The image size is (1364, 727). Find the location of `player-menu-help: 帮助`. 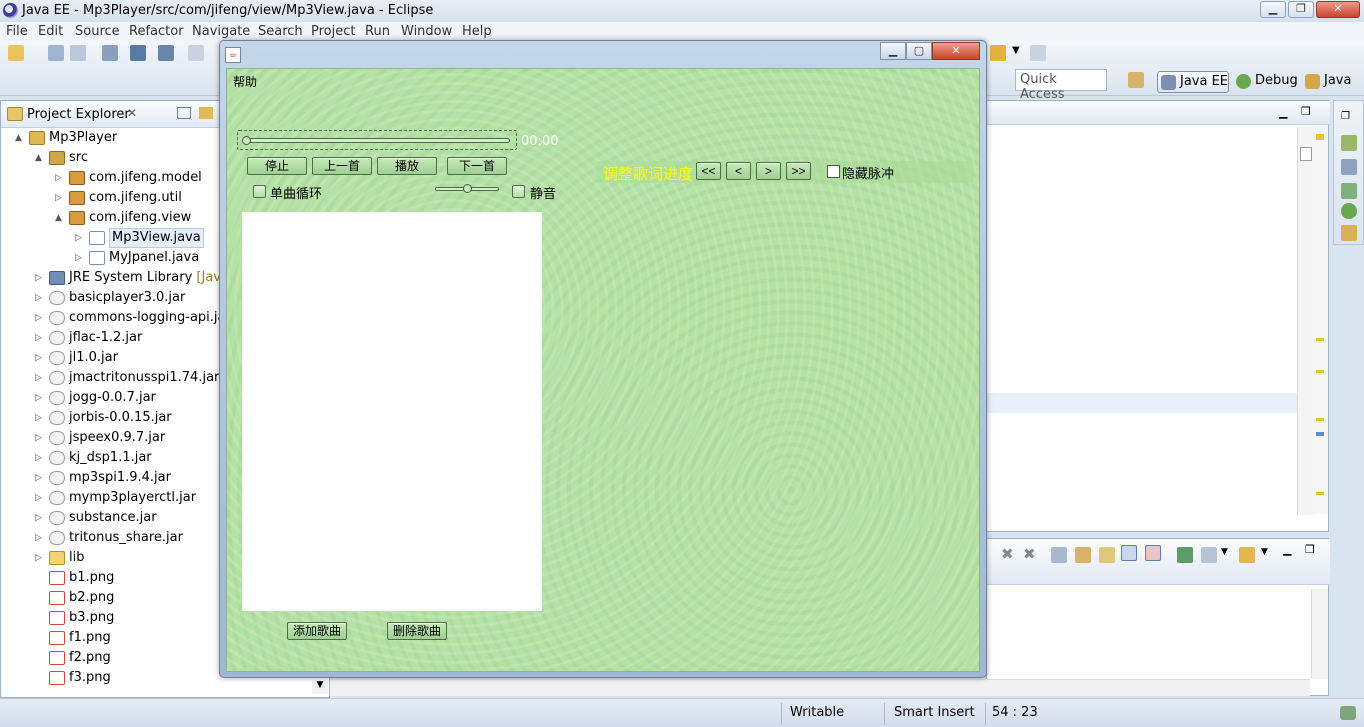

player-menu-help: 帮助 is located at coordinates (245, 81).